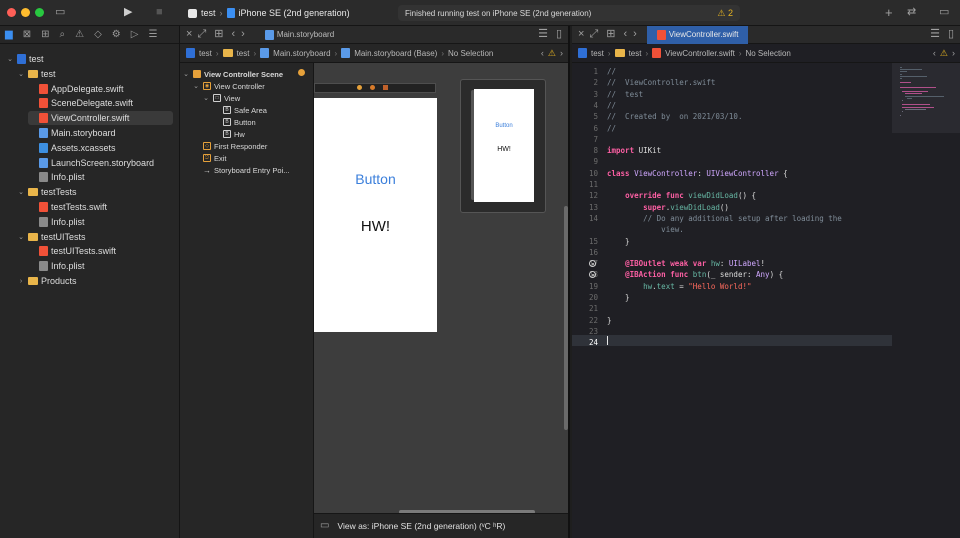 This screenshot has height=538, width=960. What do you see at coordinates (79, 34) in the screenshot?
I see `issue-icon: ⚠` at bounding box center [79, 34].